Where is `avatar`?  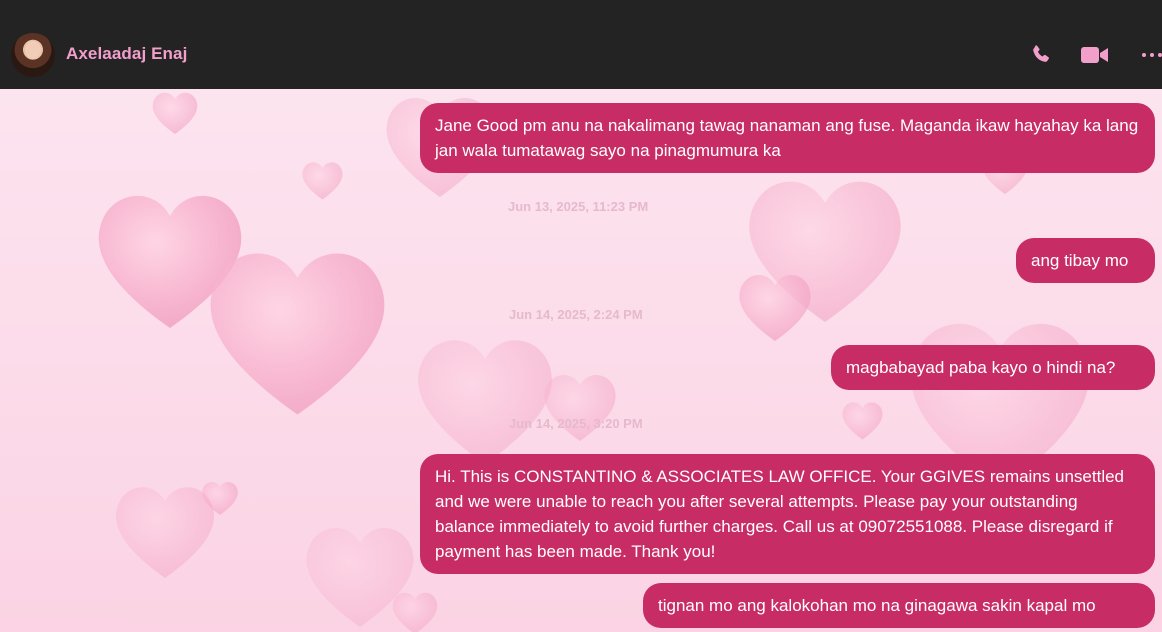
avatar is located at coordinates (33, 55).